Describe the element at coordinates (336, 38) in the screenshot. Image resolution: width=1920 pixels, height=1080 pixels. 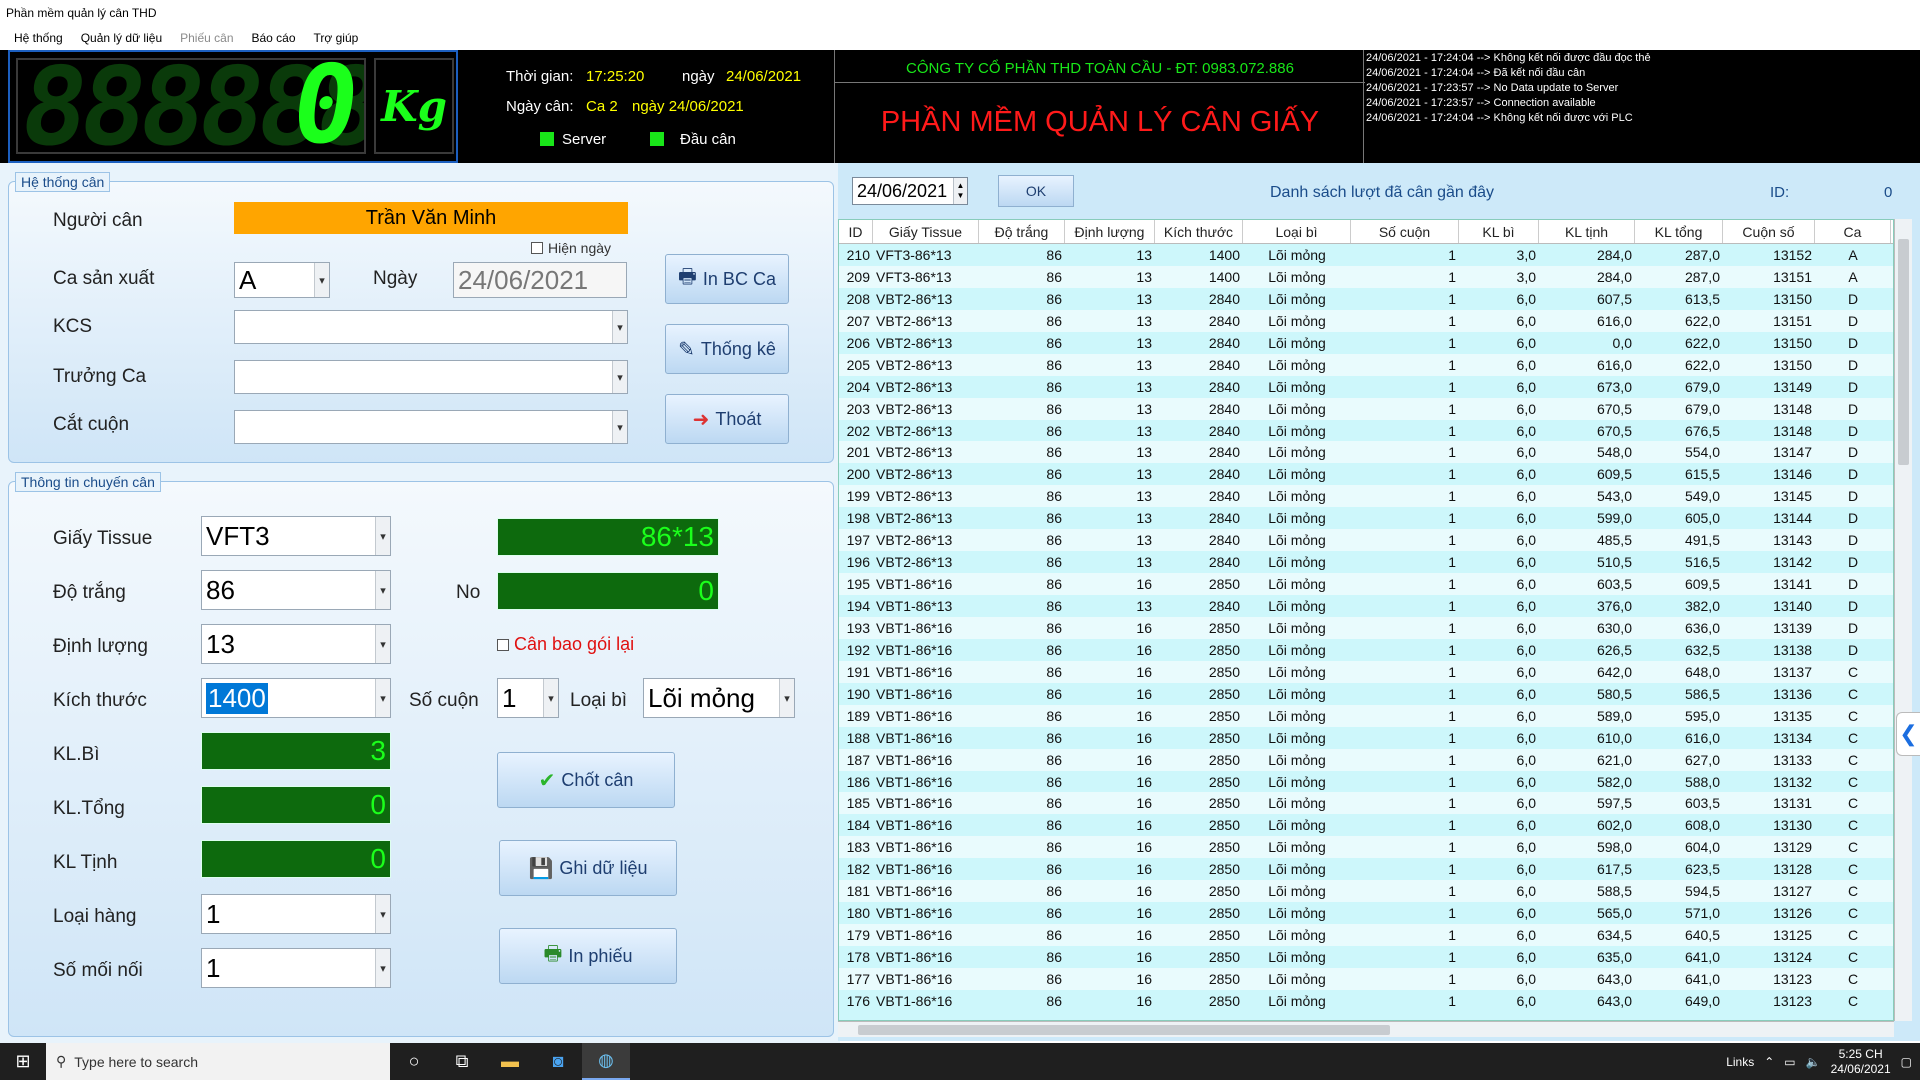
I see `menu-help: Trợ giúp` at that location.